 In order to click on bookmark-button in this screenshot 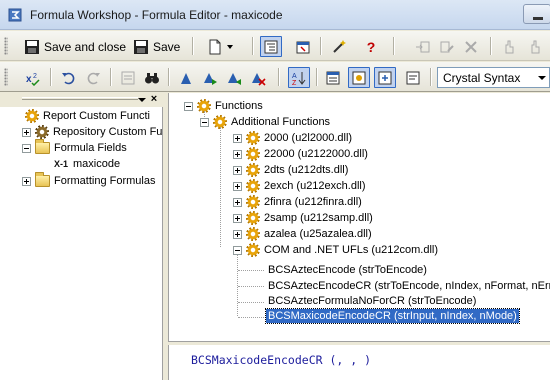, I will do `click(509, 46)`.